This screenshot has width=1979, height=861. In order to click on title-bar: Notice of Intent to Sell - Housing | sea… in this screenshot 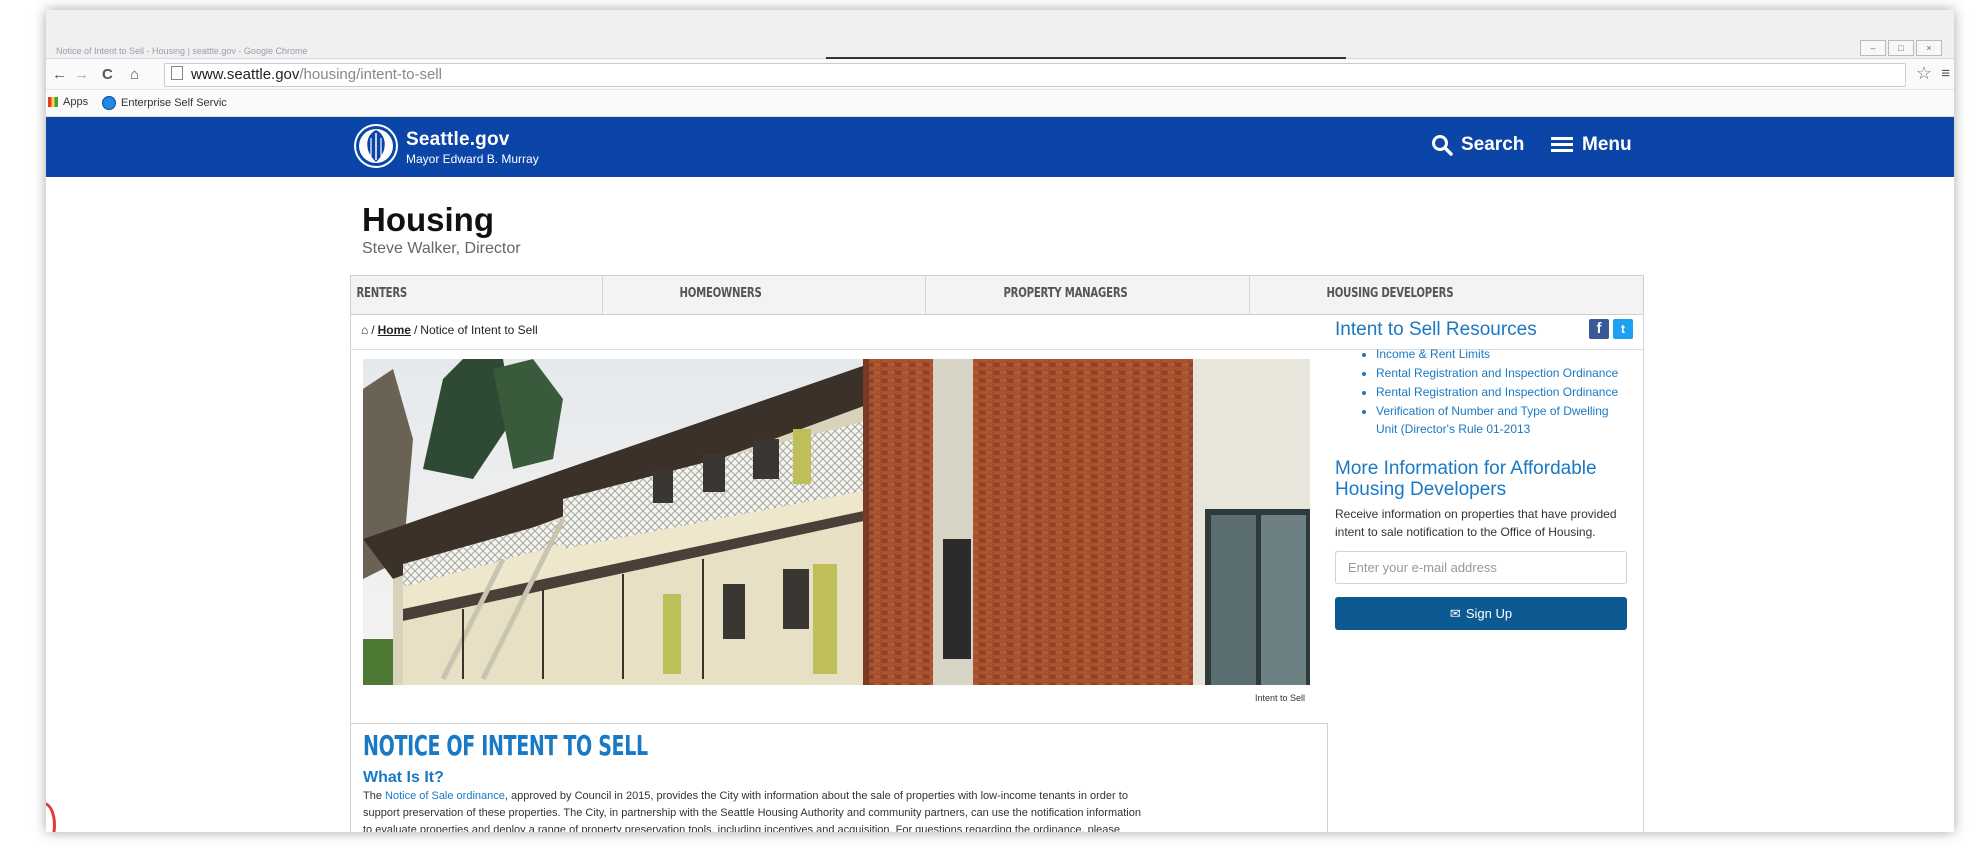, I will do `click(1000, 34)`.